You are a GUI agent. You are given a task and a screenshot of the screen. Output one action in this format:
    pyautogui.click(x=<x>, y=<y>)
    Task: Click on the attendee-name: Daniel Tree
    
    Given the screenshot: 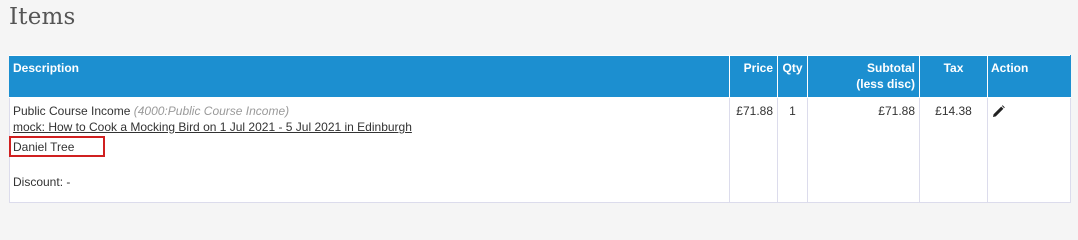 What is the action you would take?
    pyautogui.click(x=44, y=147)
    